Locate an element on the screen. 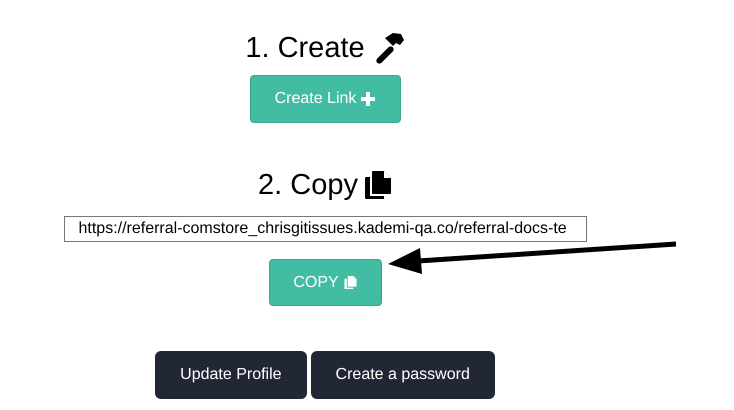 This screenshot has height=410, width=734. link-field: https://referral-comstore_chrisgitissues.kademi-qa.co/referral-docs-te is located at coordinates (325, 229).